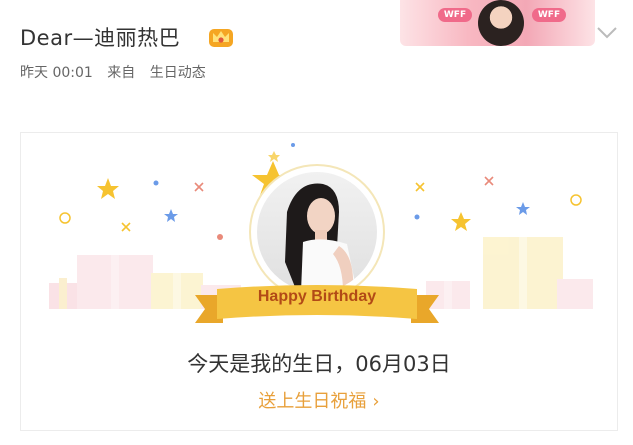 This screenshot has width=633, height=445. I want to click on avatar, so click(317, 232).